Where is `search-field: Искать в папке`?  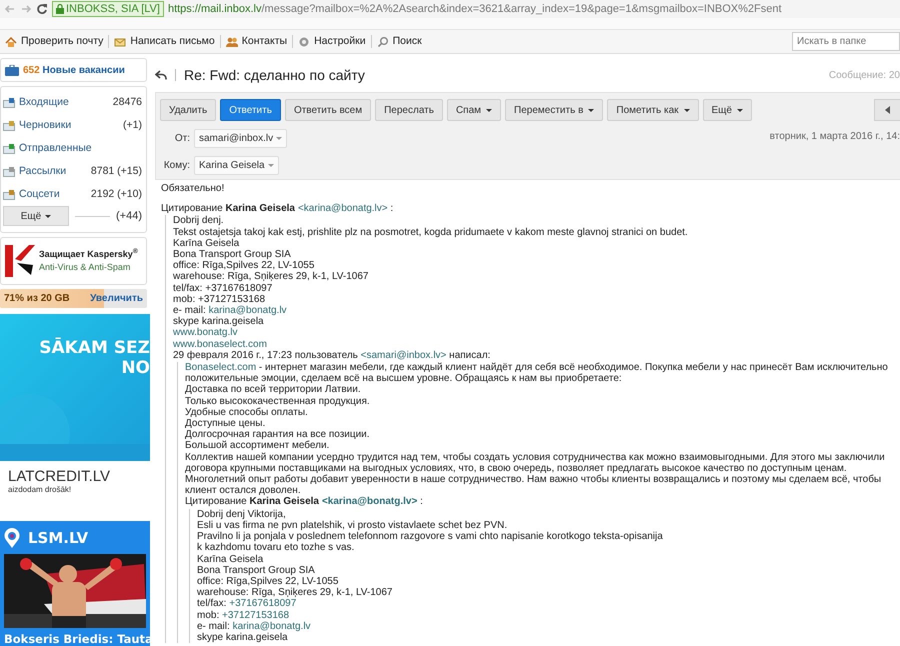 search-field: Искать в папке is located at coordinates (846, 41).